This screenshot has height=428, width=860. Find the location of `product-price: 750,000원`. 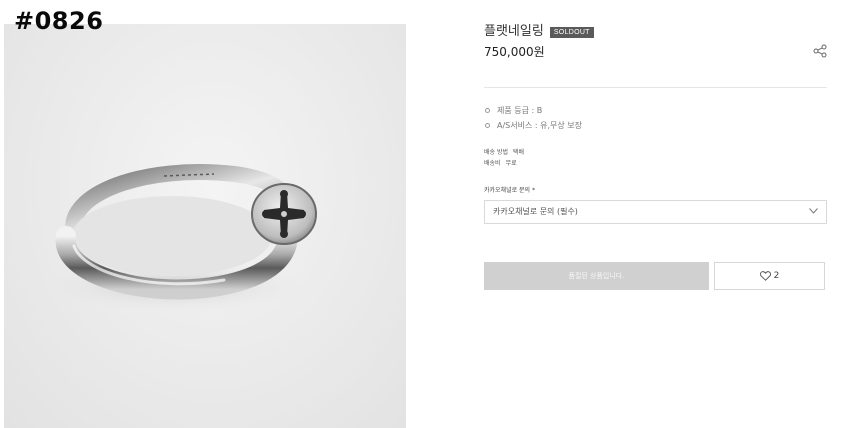

product-price: 750,000원 is located at coordinates (514, 52).